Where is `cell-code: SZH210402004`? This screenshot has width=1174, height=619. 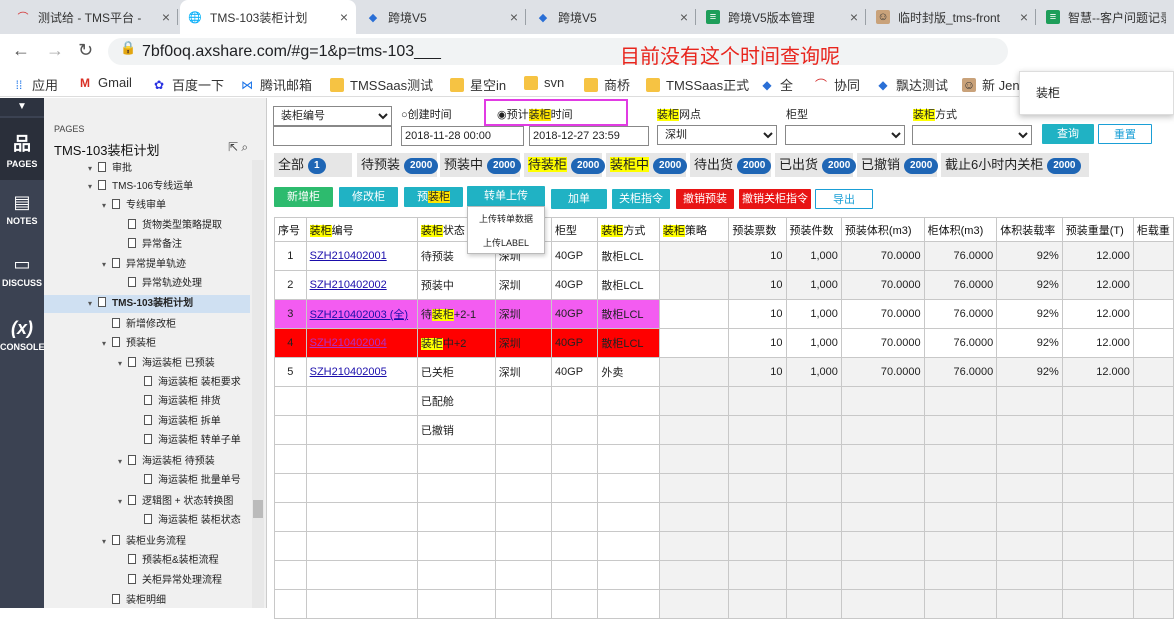 cell-code: SZH210402004 is located at coordinates (361, 343).